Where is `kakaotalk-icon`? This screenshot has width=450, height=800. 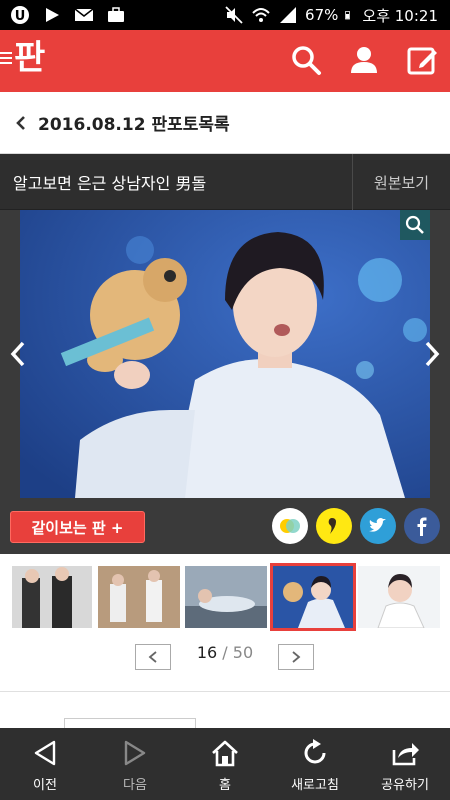
kakaotalk-icon is located at coordinates (334, 526).